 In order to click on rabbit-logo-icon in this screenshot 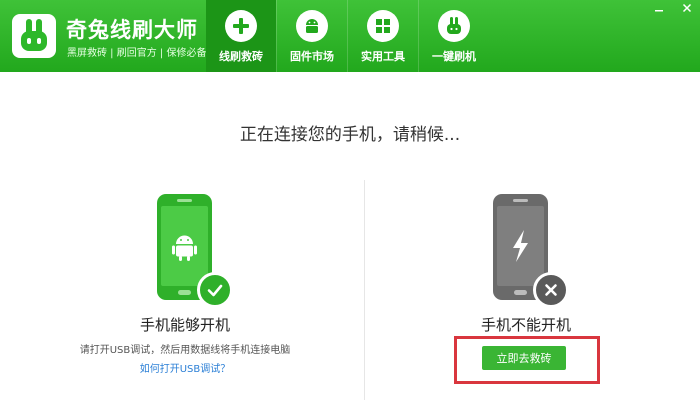, I will do `click(34, 35)`.